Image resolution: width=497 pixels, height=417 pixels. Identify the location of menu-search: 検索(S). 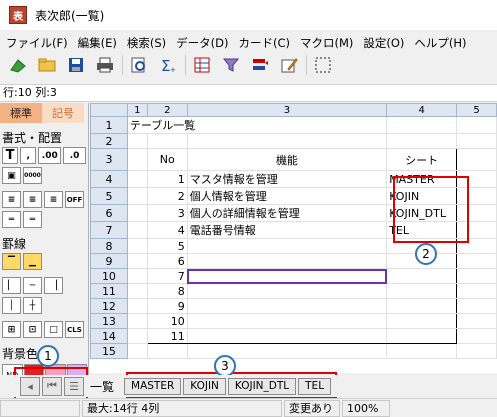
(146, 43).